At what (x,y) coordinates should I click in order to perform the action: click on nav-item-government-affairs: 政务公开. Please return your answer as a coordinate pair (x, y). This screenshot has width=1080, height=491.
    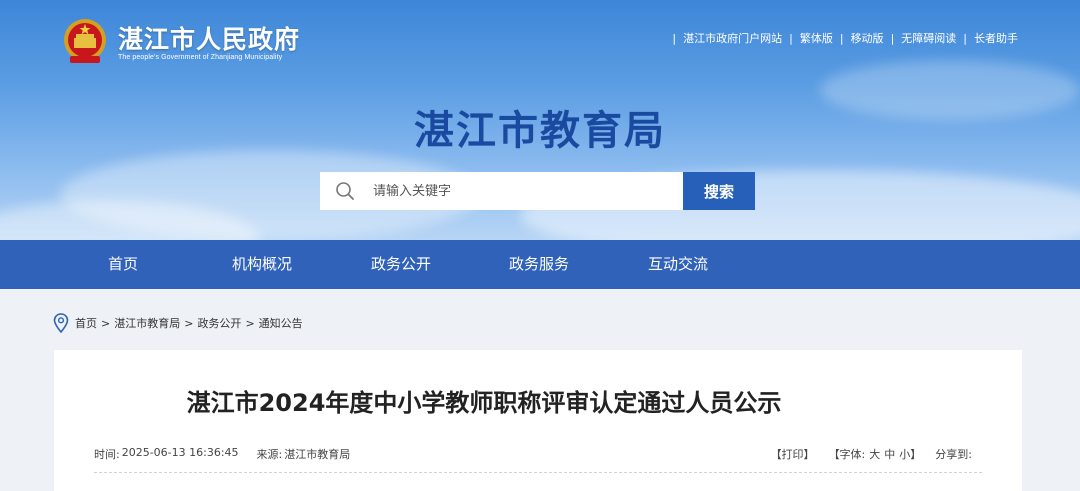
    Looking at the image, I should click on (401, 264).